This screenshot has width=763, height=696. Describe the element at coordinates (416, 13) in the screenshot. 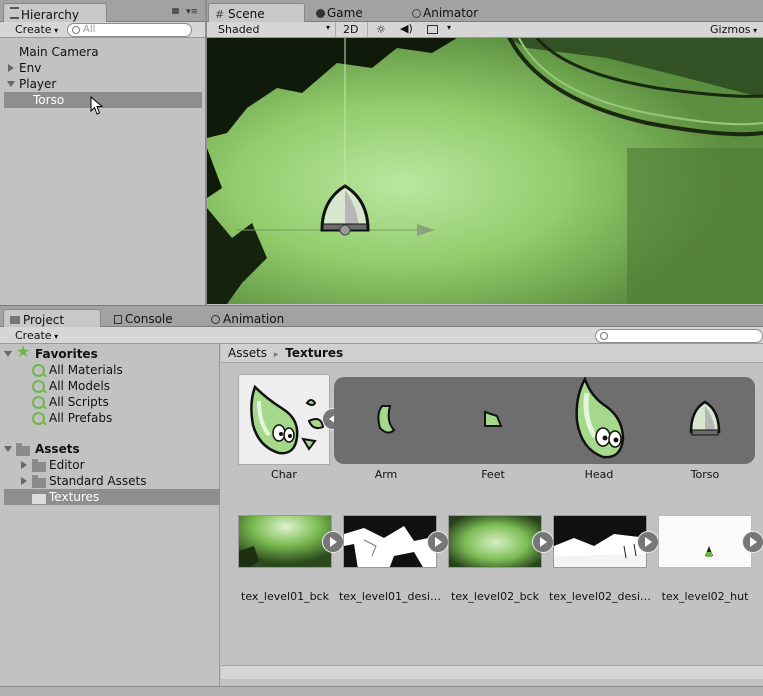

I see `animator-icon` at that location.